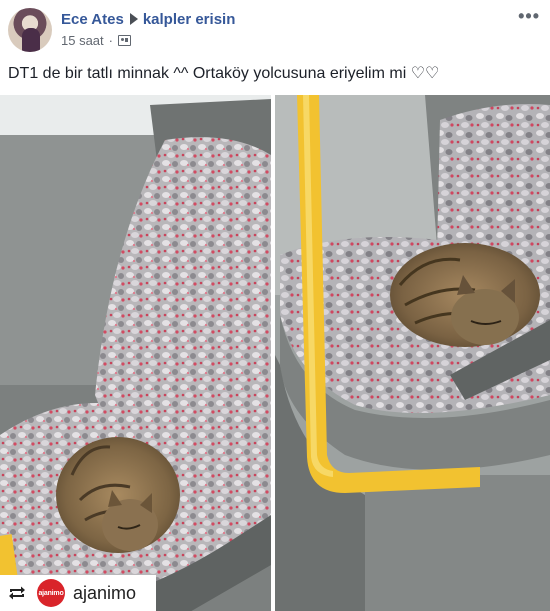 The height and width of the screenshot is (611, 550). I want to click on post-header: Ece Ates kalpler erisin 15 saat · •••, so click(275, 29).